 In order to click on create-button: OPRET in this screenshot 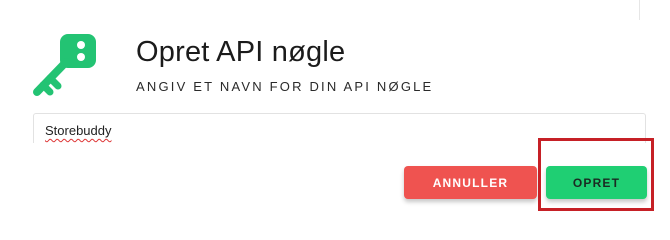, I will do `click(596, 182)`.